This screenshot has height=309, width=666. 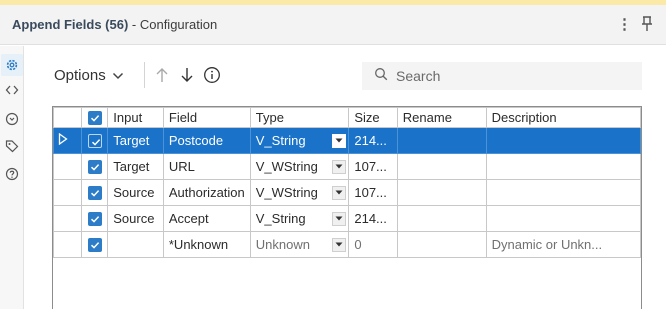 I want to click on panel-header: Append Fields (56) - Configuration ⋮, so click(x=333, y=25).